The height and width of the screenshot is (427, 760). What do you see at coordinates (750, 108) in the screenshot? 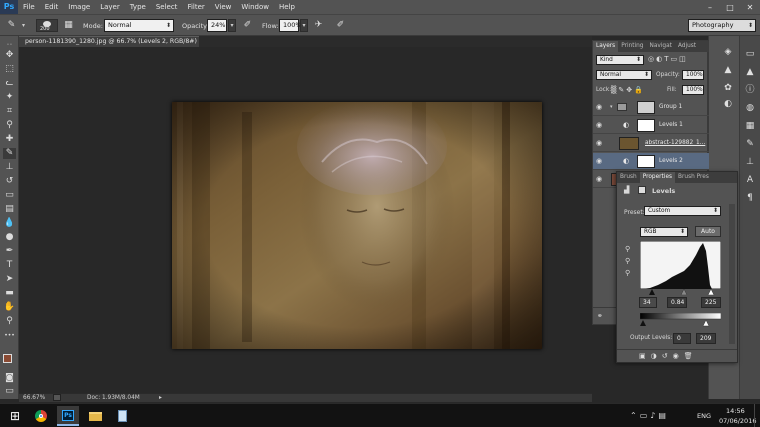
I see `styles-dock-icon: ◍` at bounding box center [750, 108].